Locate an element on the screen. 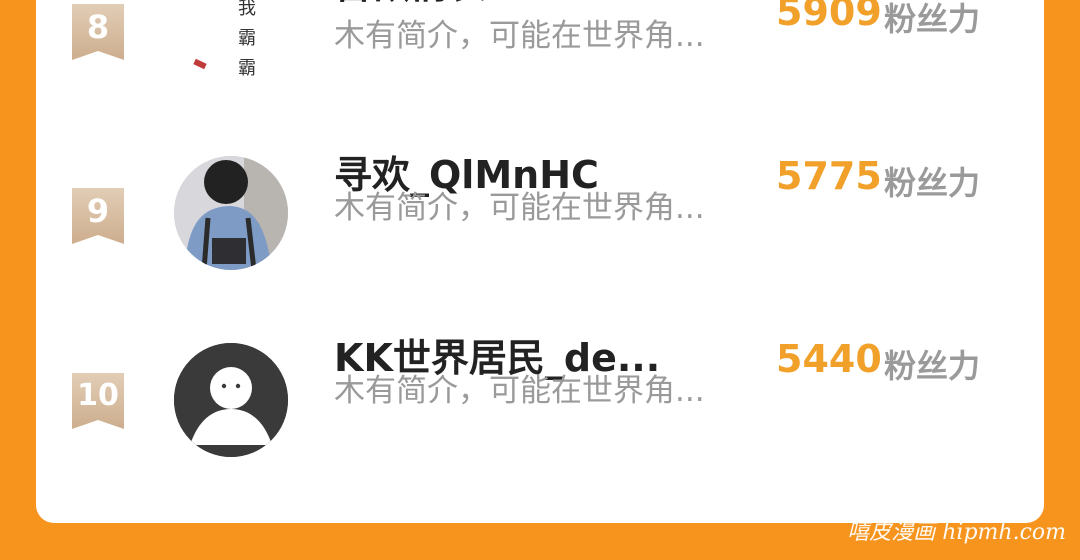  calligraphy-avatar-icon: 我 霸 霸 is located at coordinates (224, 39).